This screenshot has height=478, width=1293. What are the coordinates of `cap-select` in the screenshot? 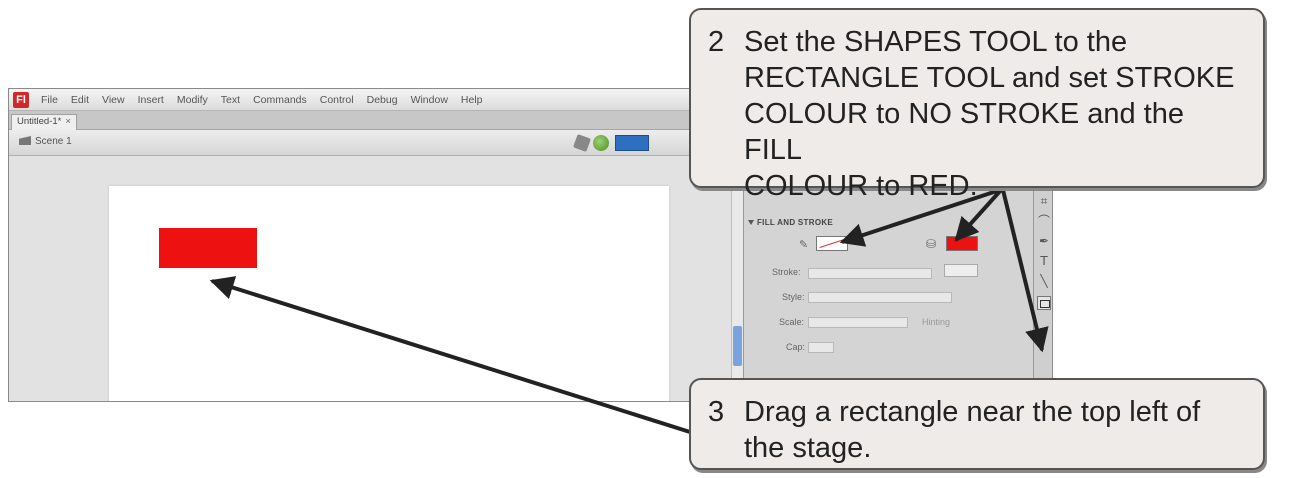 It's located at (821, 347).